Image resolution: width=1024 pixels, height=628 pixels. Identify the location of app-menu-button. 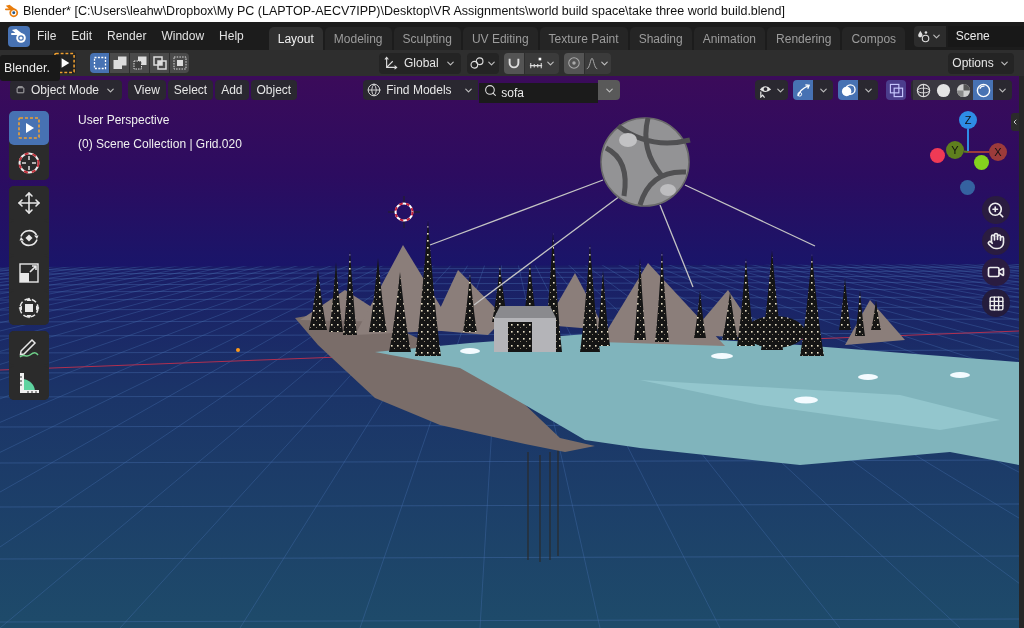
(19, 36).